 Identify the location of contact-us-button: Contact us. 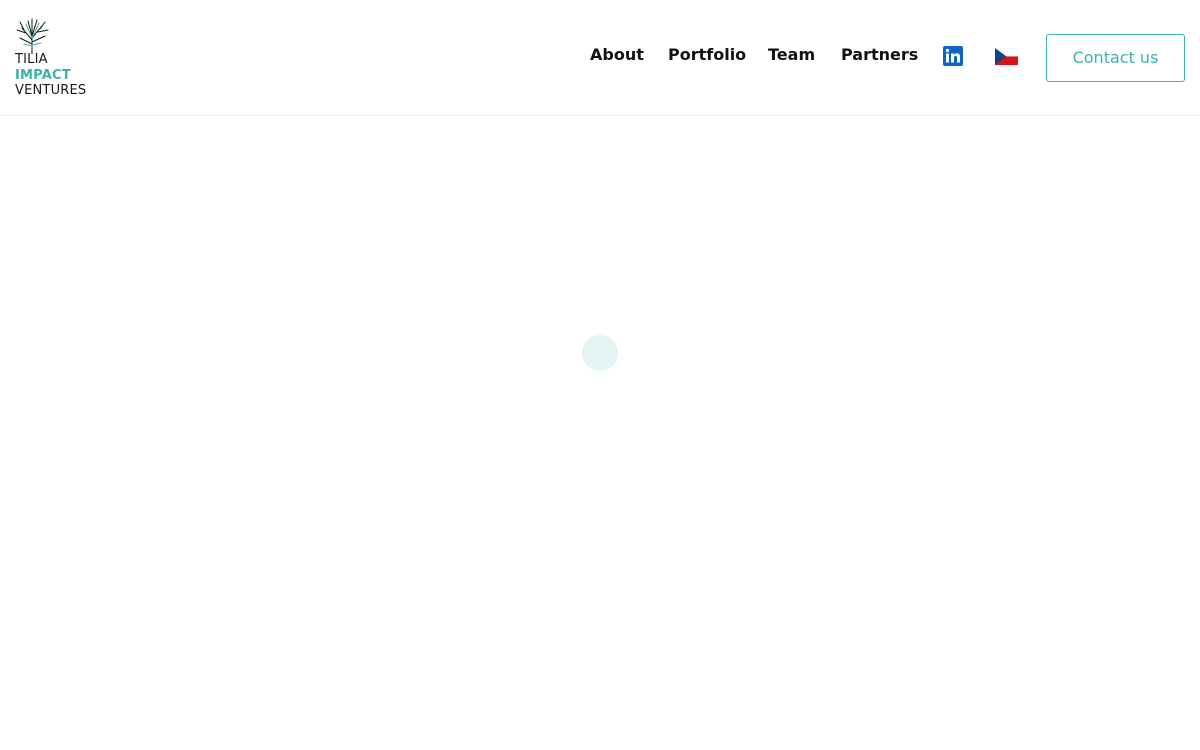
(1115, 58).